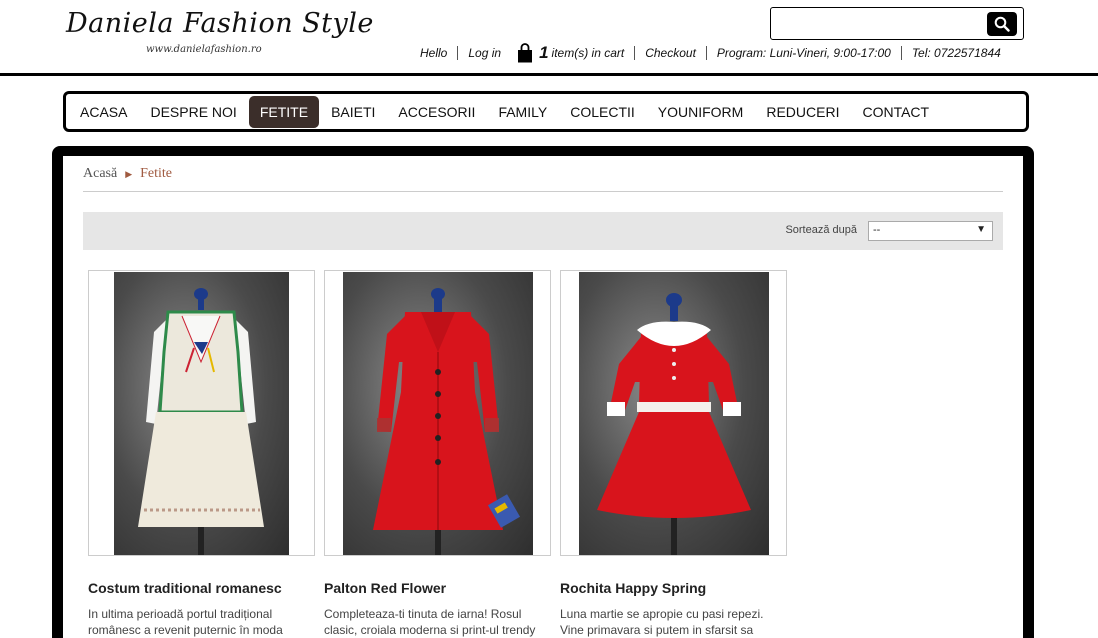 The width and height of the screenshot is (1098, 638). Describe the element at coordinates (204, 49) in the screenshot. I see `logo-url: www.danielafashion.ro` at that location.